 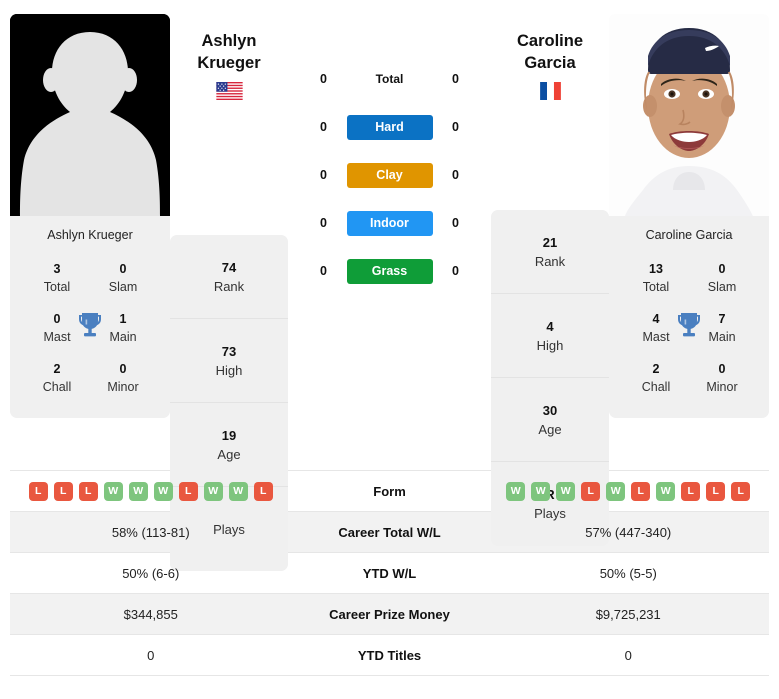 I want to click on left-form-cell: LLLWWWLWWL, so click(x=151, y=491).